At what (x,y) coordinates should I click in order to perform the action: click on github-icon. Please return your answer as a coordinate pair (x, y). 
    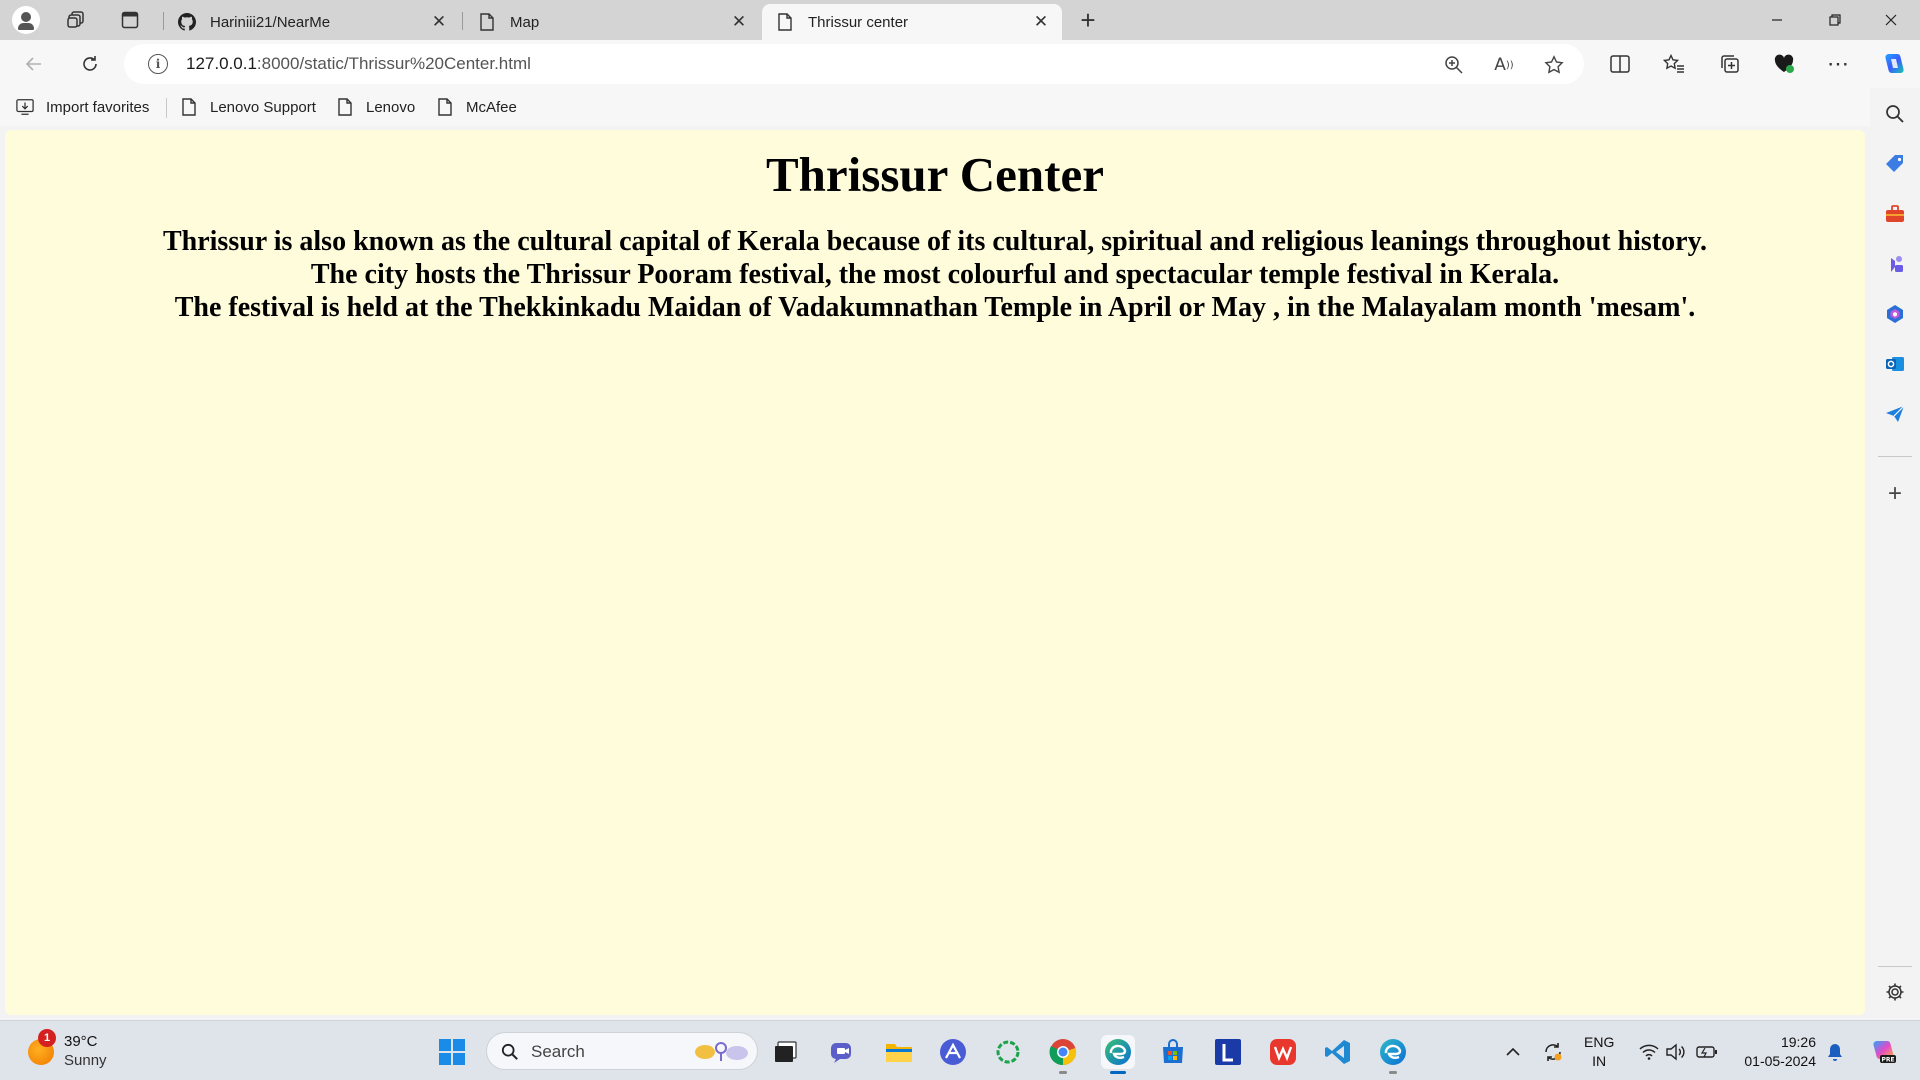
    Looking at the image, I should click on (187, 22).